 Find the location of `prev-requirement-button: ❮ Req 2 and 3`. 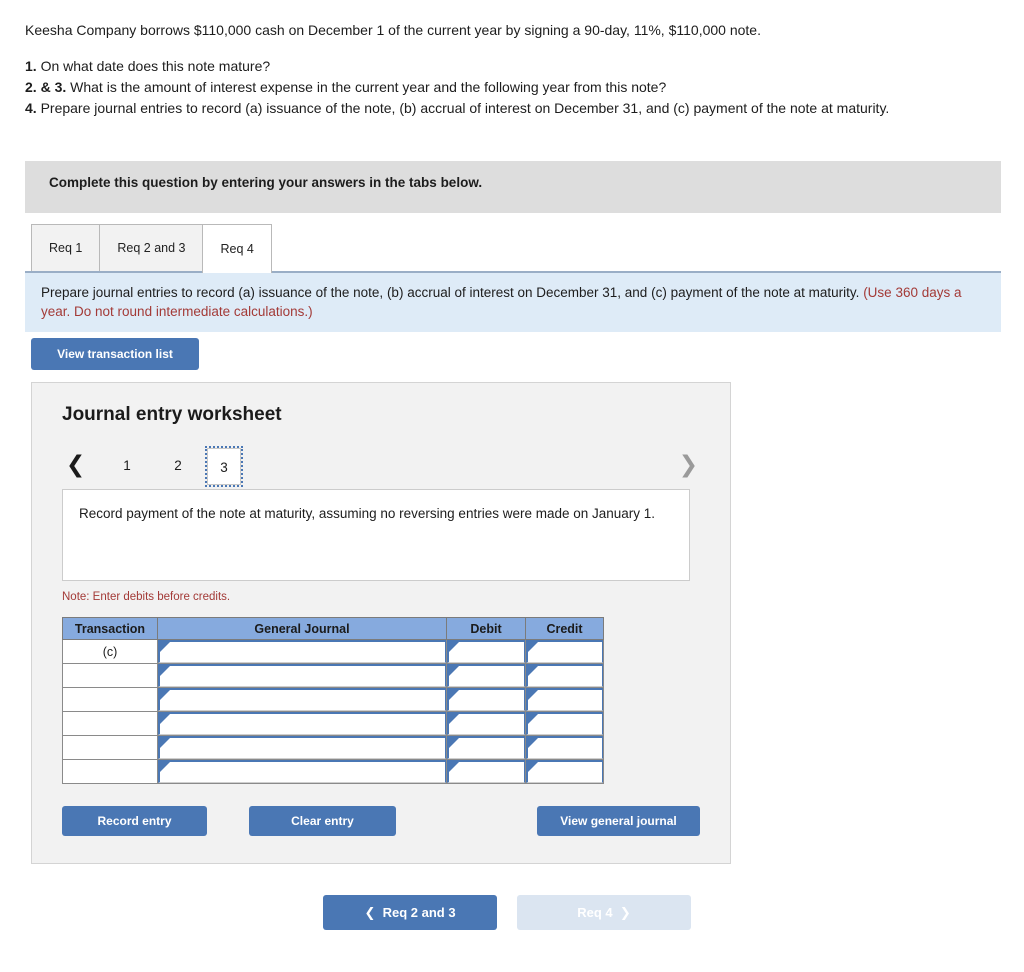

prev-requirement-button: ❮ Req 2 and 3 is located at coordinates (410, 912).